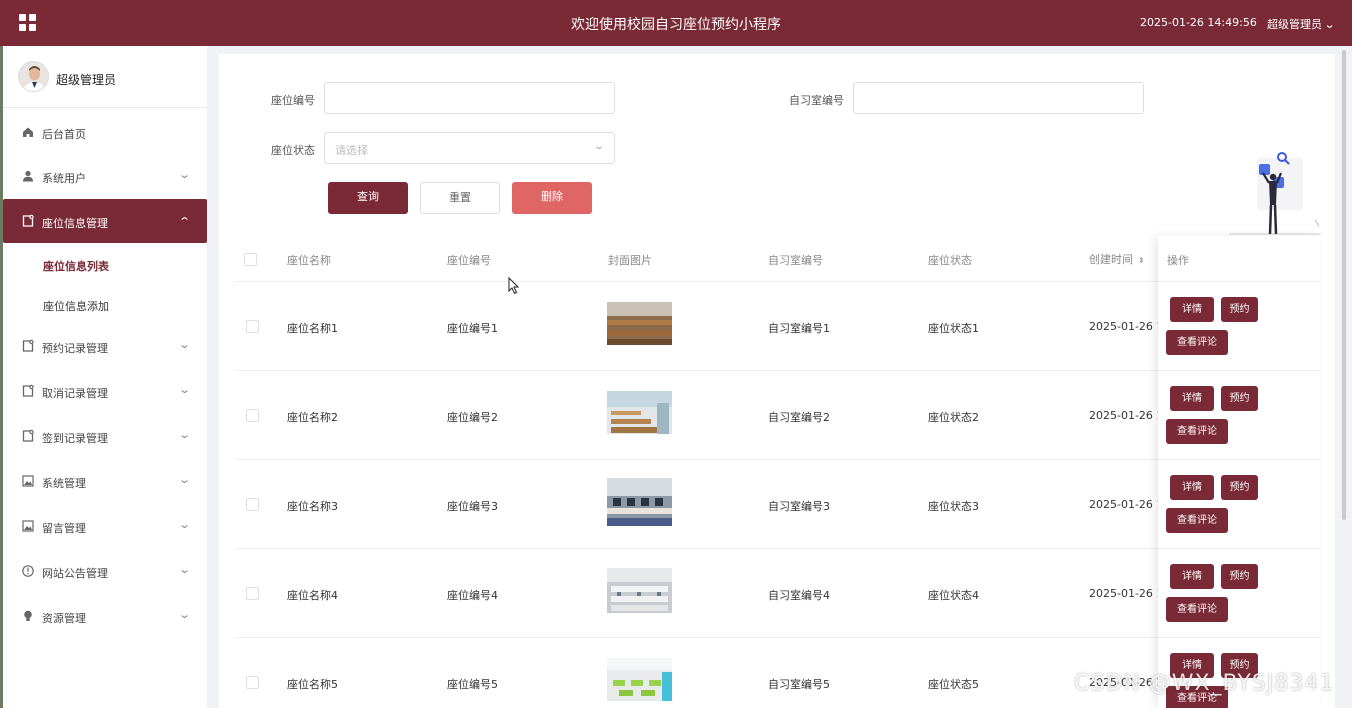 This screenshot has width=1352, height=708. What do you see at coordinates (28, 176) in the screenshot?
I see `user-icon` at bounding box center [28, 176].